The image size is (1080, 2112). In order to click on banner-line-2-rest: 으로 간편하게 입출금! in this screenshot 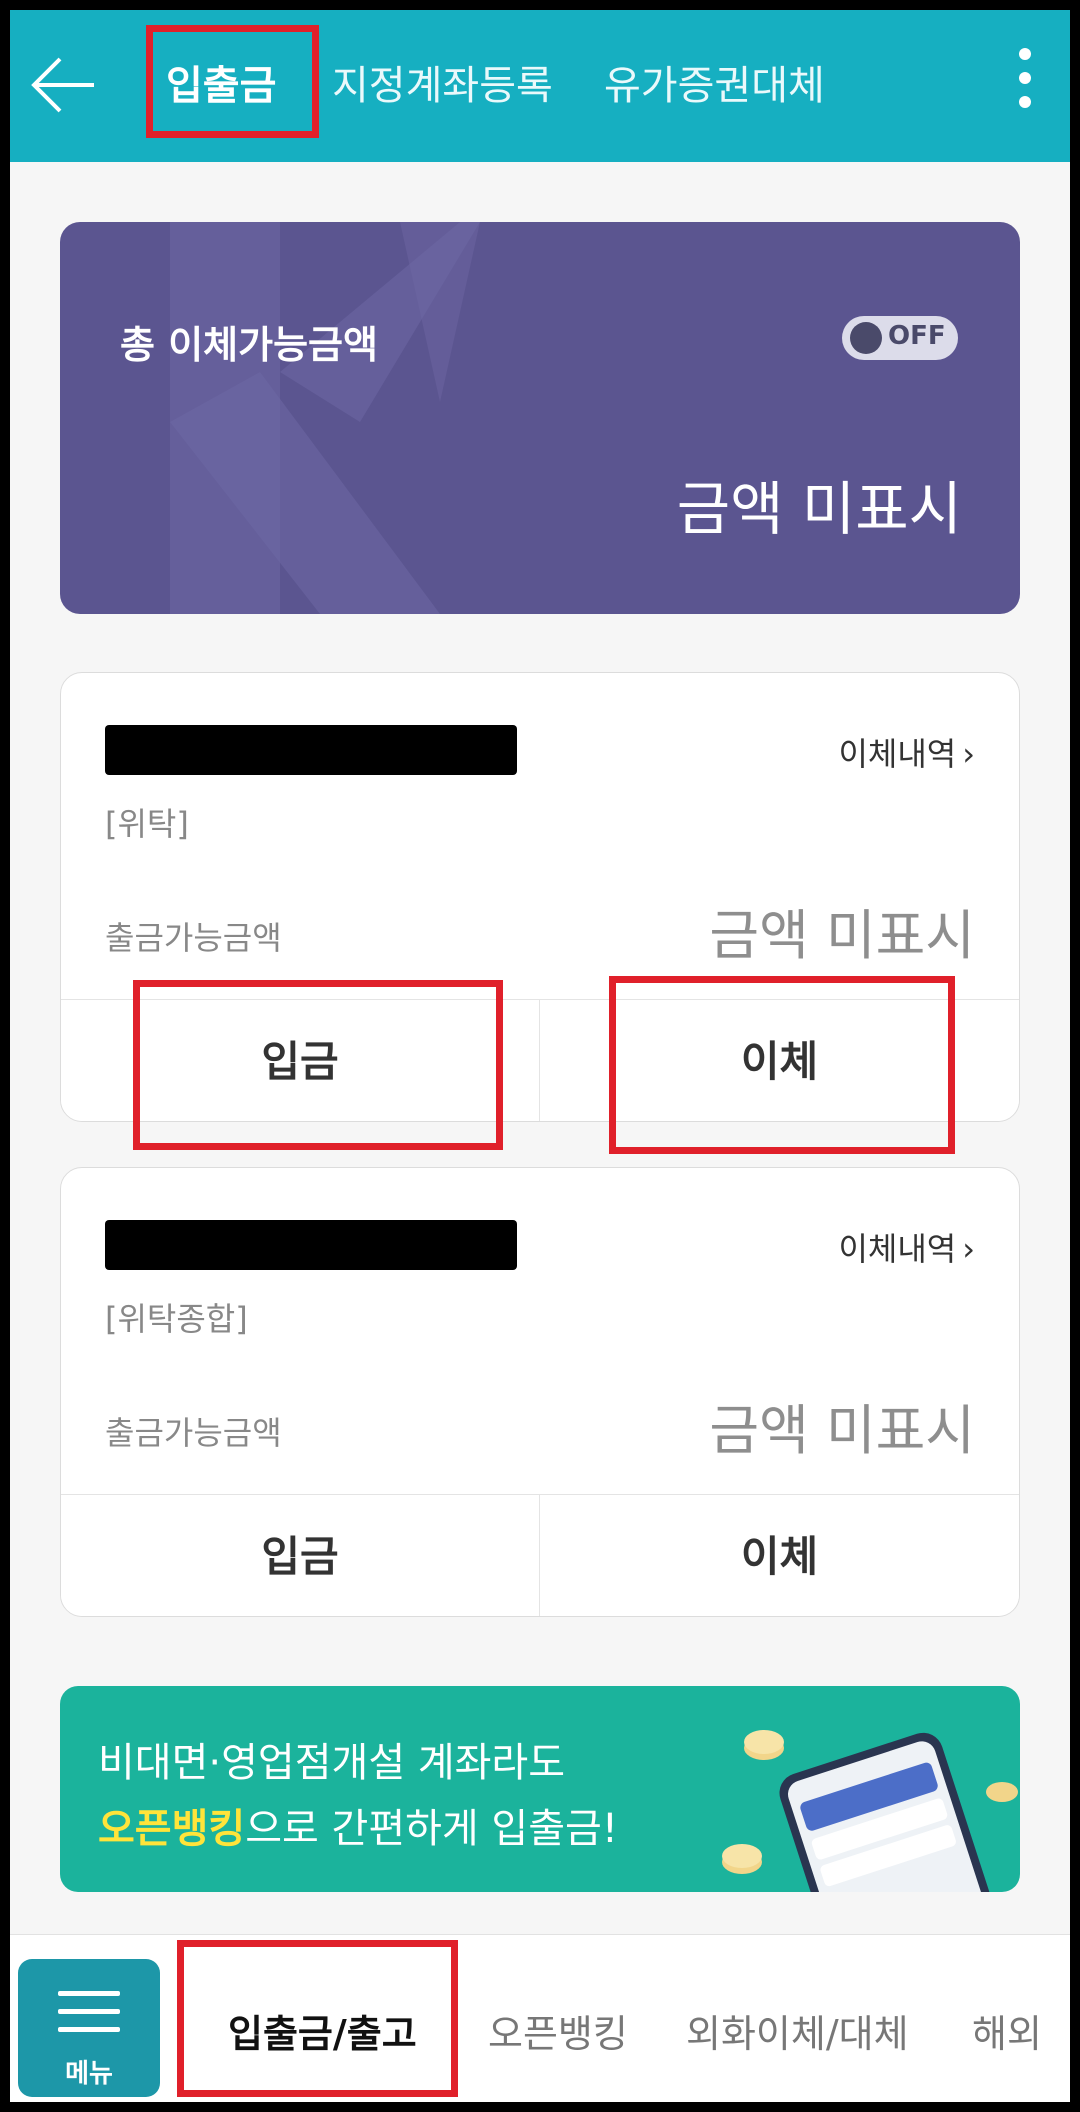, I will do `click(431, 1829)`.